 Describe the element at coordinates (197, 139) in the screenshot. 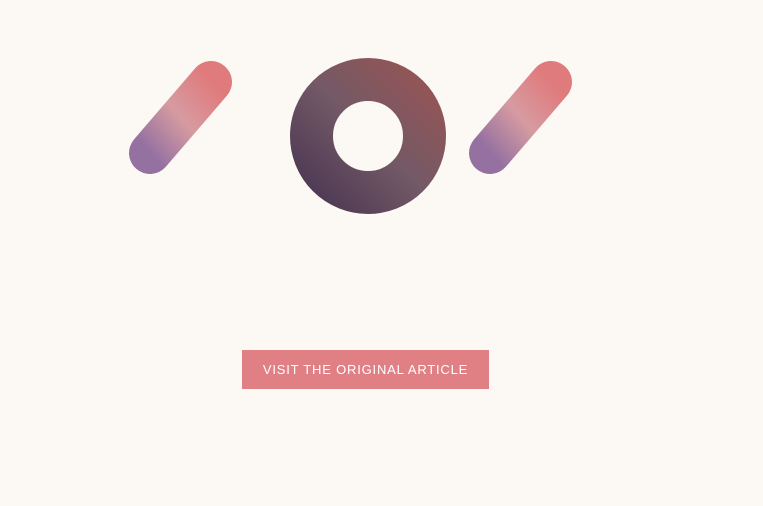

I see `digit-four-left` at that location.